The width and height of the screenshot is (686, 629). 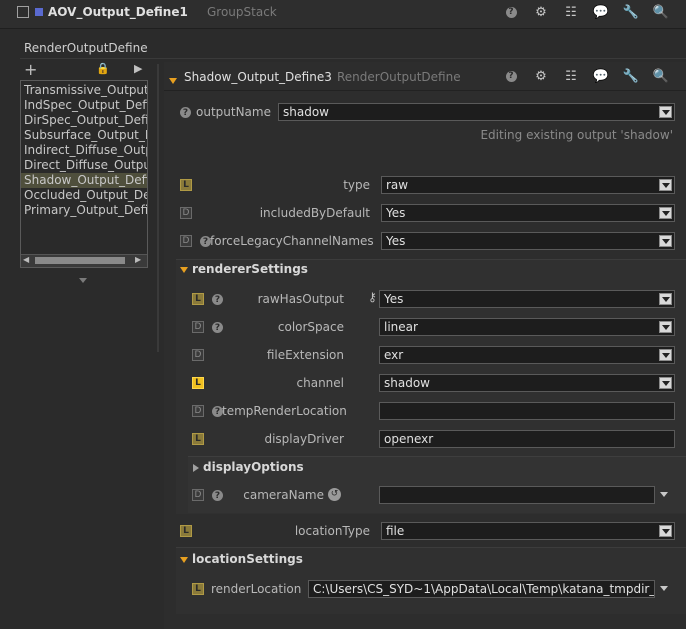 What do you see at coordinates (395, 531) in the screenshot?
I see `locationType-value: file` at bounding box center [395, 531].